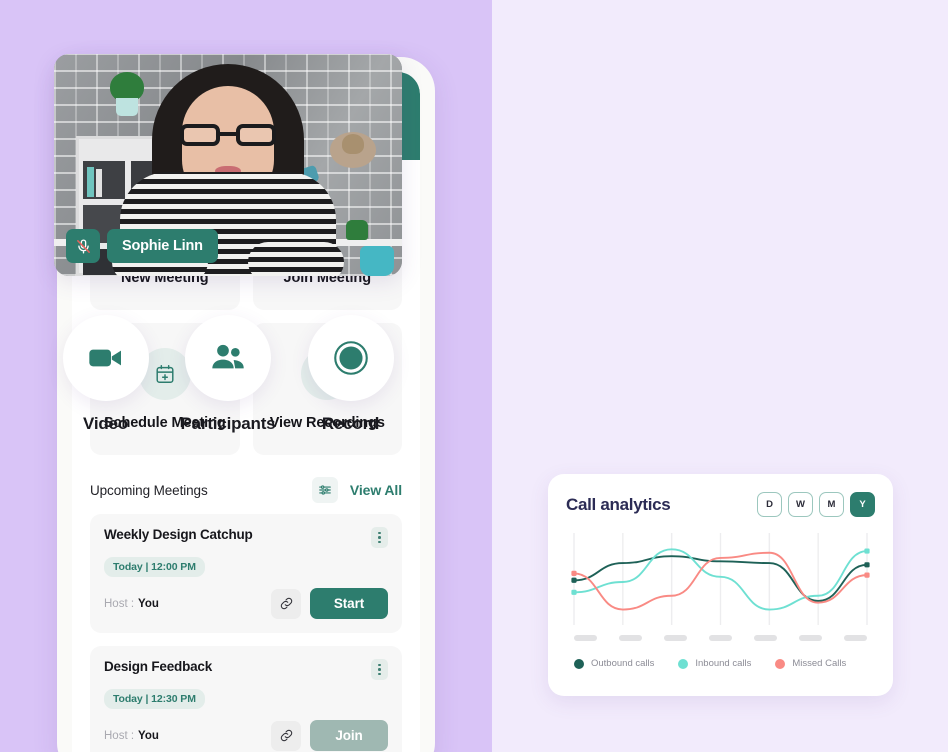 This screenshot has width=948, height=752. I want to click on control-label-video: Video, so click(105, 423).